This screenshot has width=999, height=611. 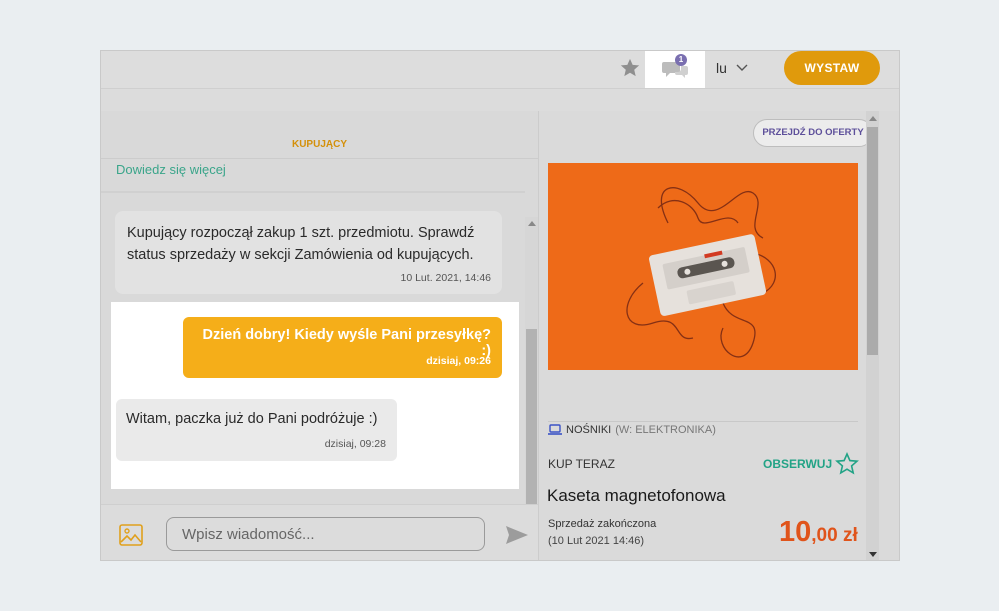 I want to click on category-parent: (W: ELEKTRONIKA), so click(x=665, y=430).